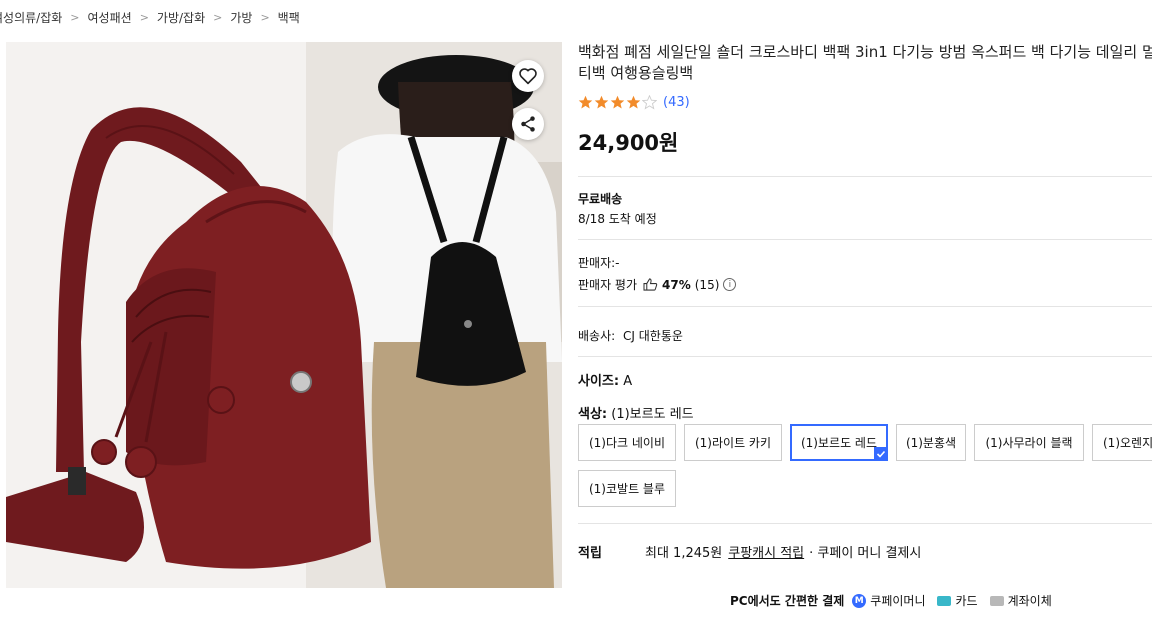 The height and width of the screenshot is (626, 1152). Describe the element at coordinates (652, 414) in the screenshot. I see `color-value: (1)보르도 레드` at that location.